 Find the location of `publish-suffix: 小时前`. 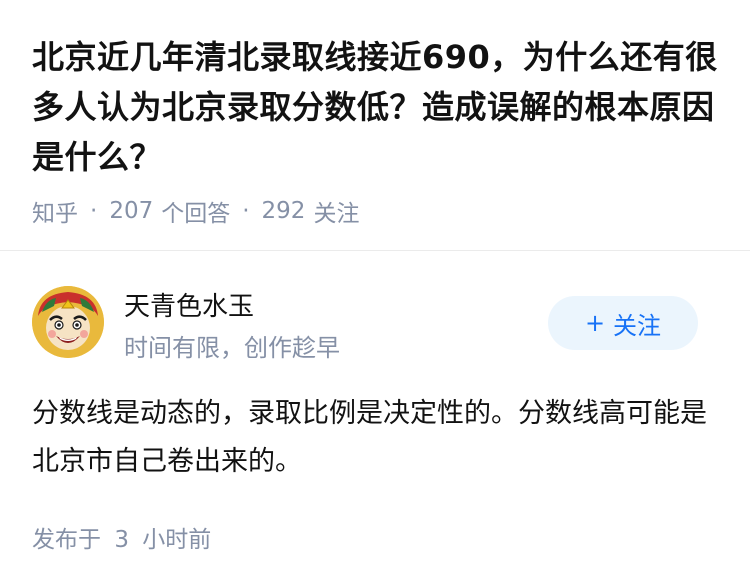

publish-suffix: 小时前 is located at coordinates (177, 540).